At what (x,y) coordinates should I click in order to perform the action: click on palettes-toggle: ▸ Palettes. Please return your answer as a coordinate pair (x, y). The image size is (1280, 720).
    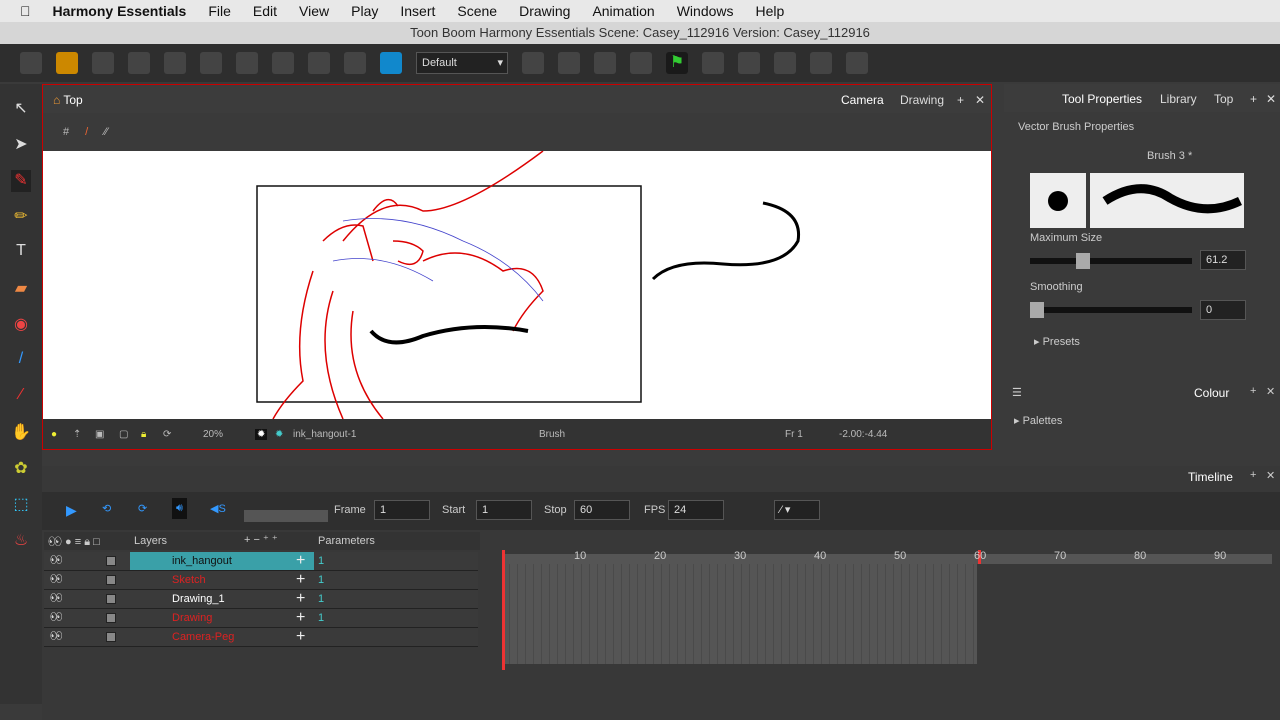
    Looking at the image, I should click on (1038, 420).